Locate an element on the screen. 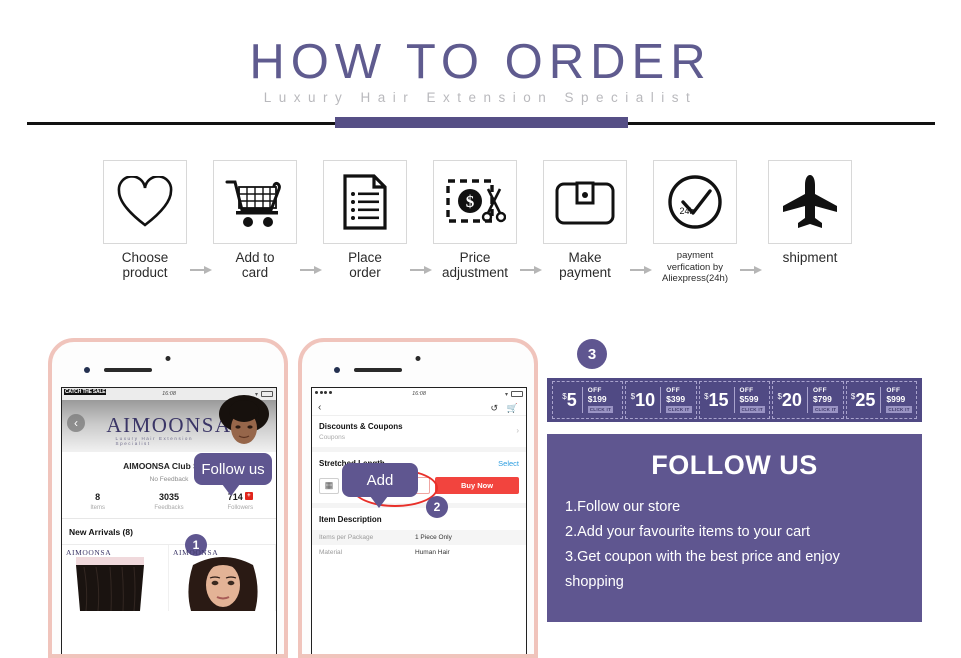 Image resolution: width=961 pixels, height=658 pixels. page-title: HOW TO ORDER is located at coordinates (480, 62).